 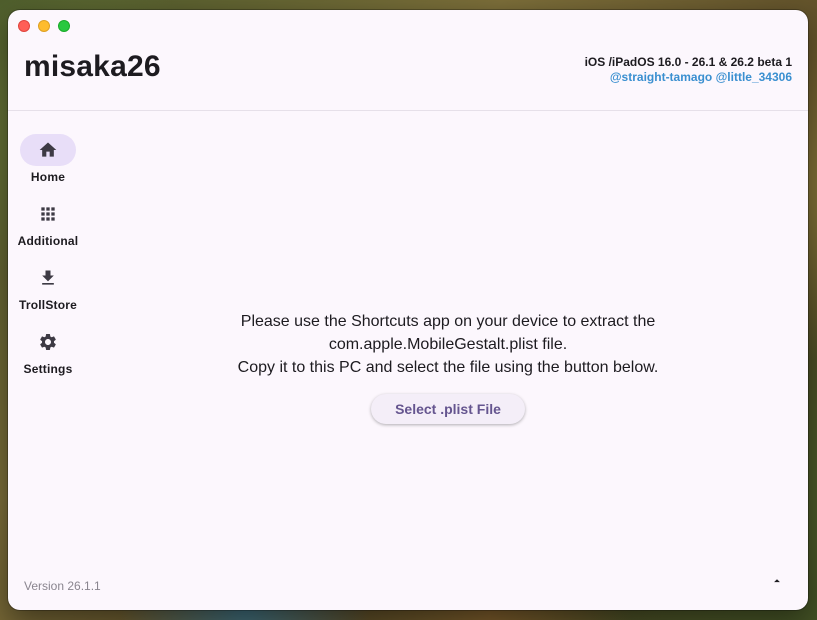 What do you see at coordinates (448, 409) in the screenshot?
I see `select-plist-button: Select .plist File` at bounding box center [448, 409].